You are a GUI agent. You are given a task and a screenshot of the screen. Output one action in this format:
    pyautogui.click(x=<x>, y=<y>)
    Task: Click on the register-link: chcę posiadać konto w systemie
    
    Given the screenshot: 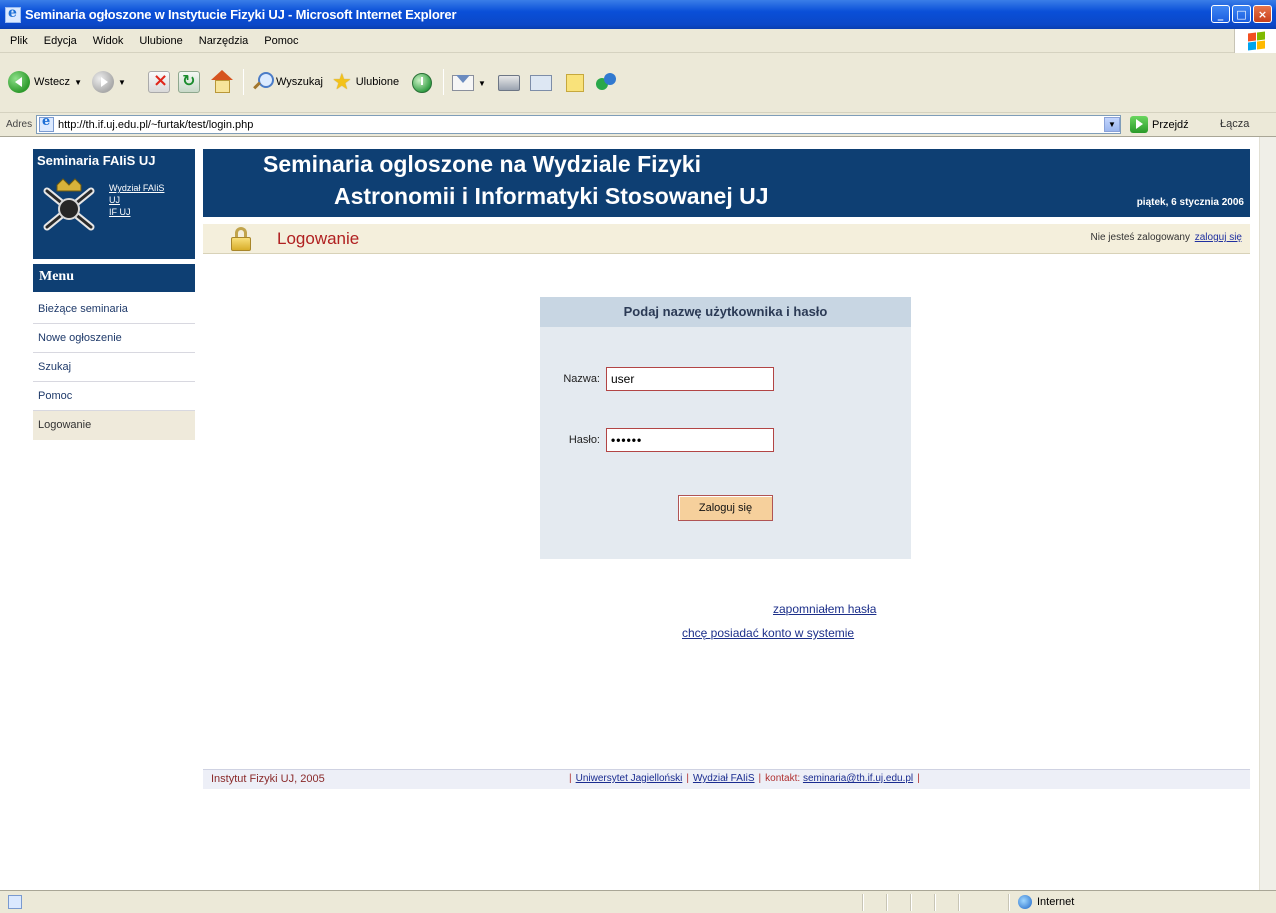 What is the action you would take?
    pyautogui.click(x=768, y=633)
    